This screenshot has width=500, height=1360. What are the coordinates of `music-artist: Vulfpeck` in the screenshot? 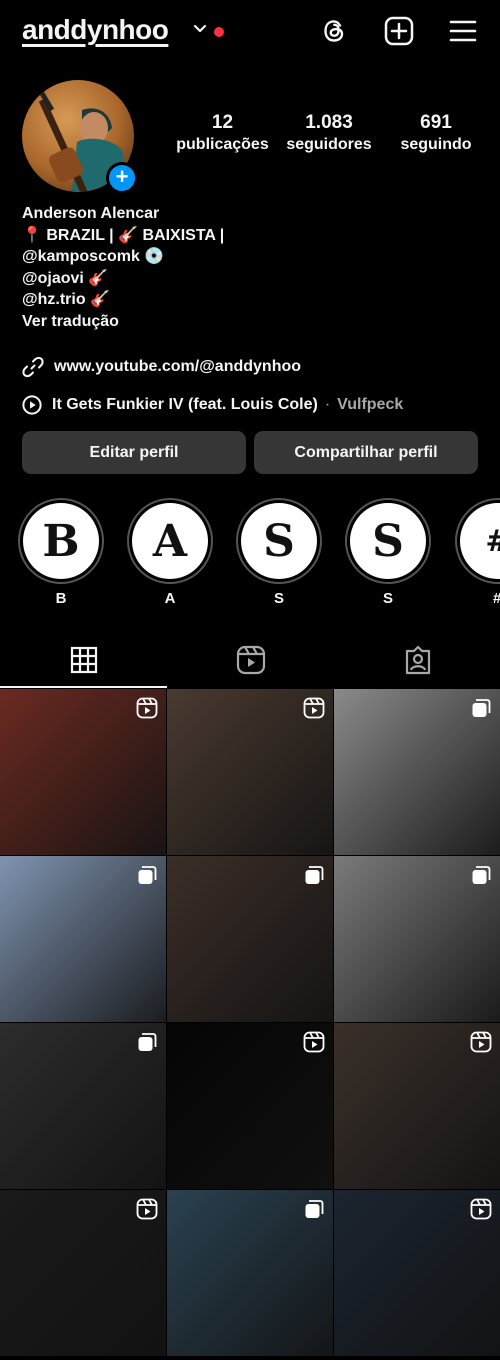 It's located at (370, 404).